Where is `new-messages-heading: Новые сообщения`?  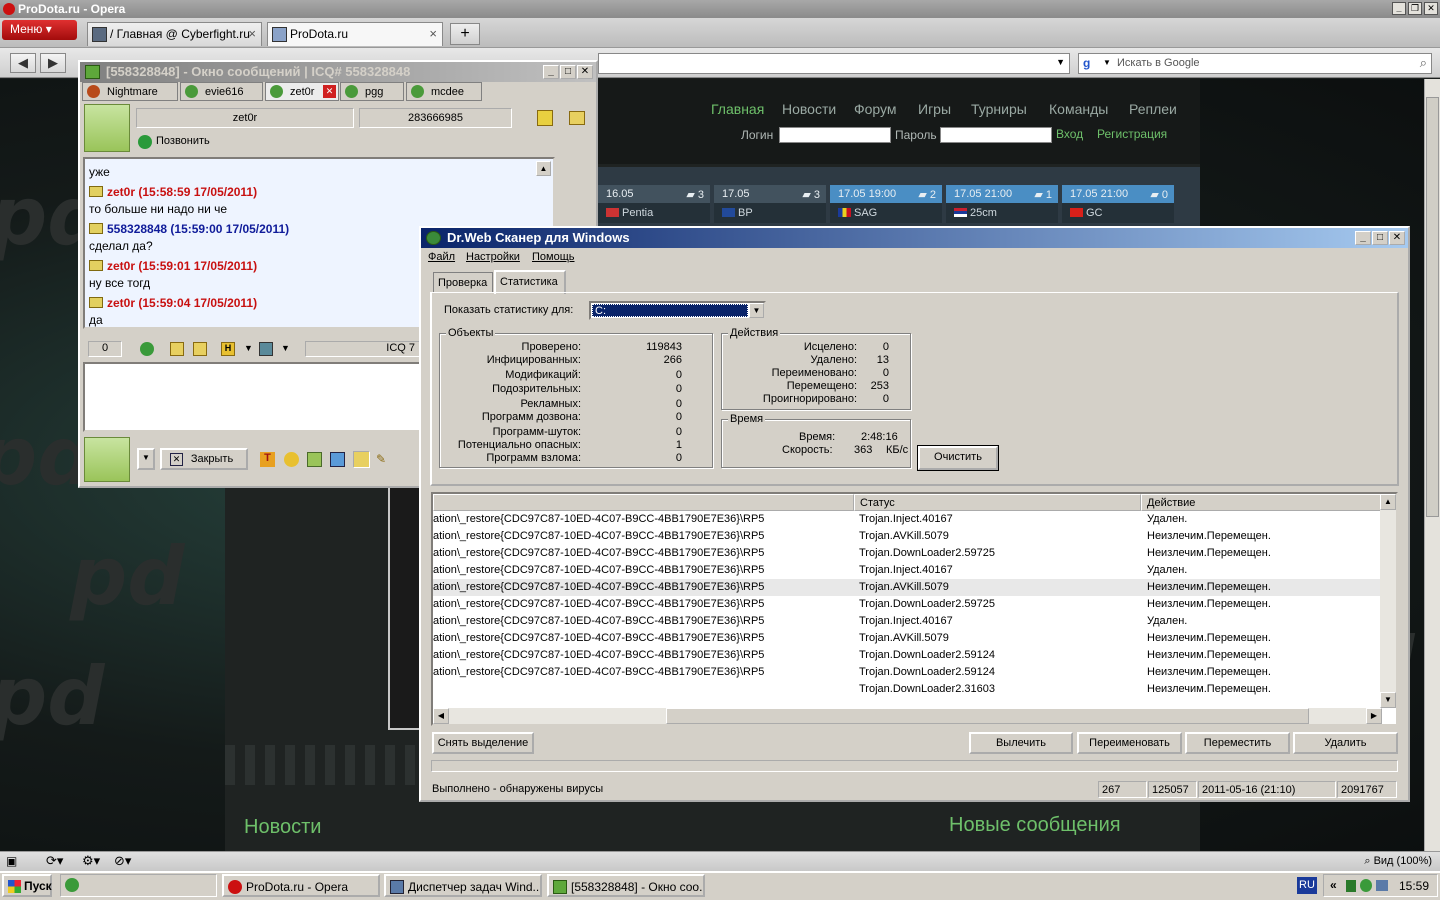 new-messages-heading: Новые сообщения is located at coordinates (1035, 825).